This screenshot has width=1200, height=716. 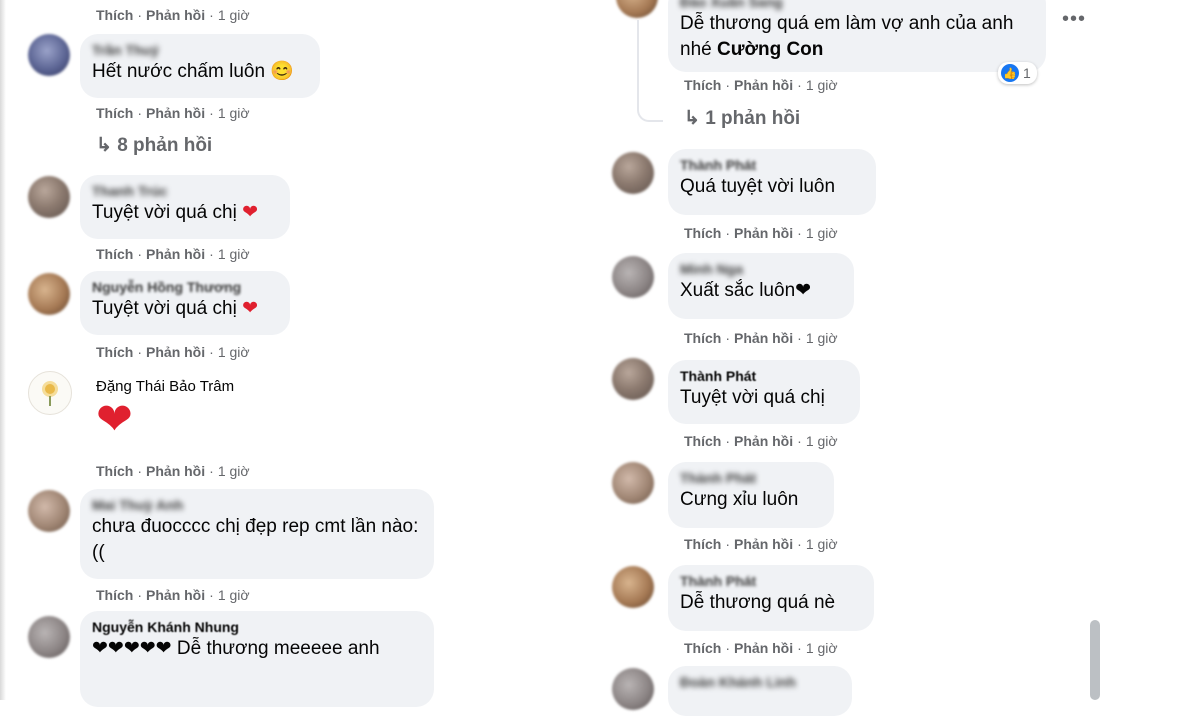 What do you see at coordinates (1074, 19) in the screenshot?
I see `more-options-icon: •••` at bounding box center [1074, 19].